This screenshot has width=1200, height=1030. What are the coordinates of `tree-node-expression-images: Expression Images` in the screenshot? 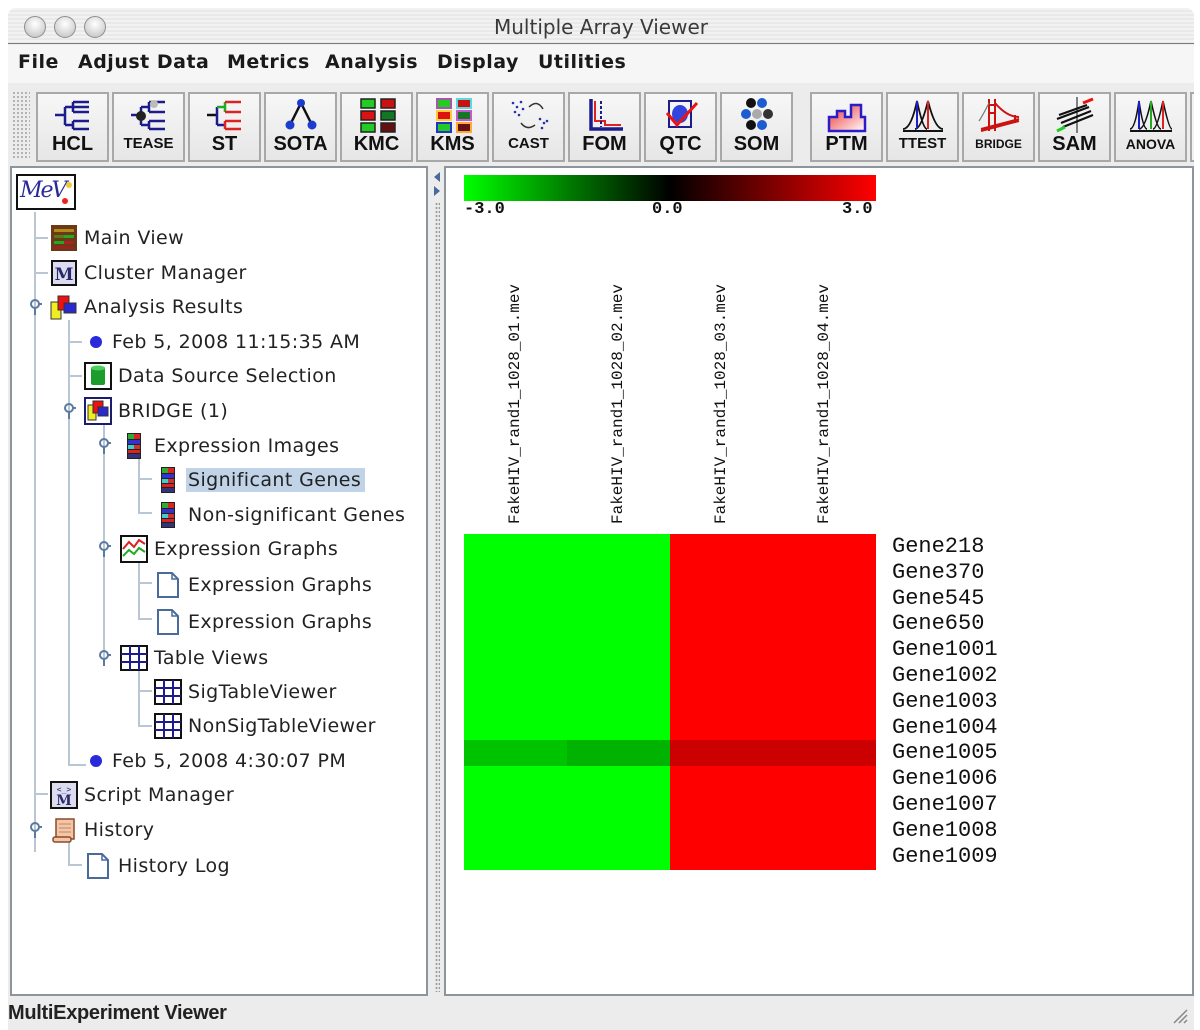 It's located at (231, 446).